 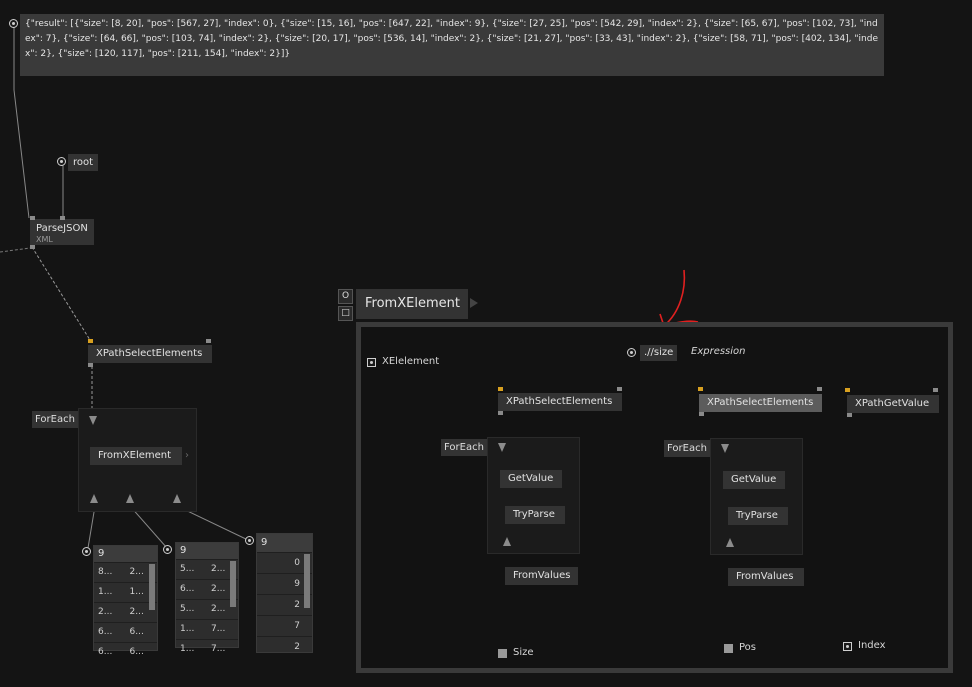 I want to click on spread-cell: 7, so click(x=297, y=626).